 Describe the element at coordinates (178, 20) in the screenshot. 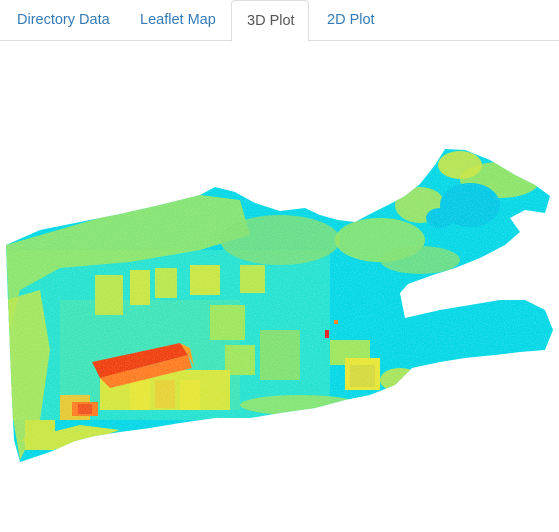

I see `tab-leaflet-map: Leaflet Map` at that location.